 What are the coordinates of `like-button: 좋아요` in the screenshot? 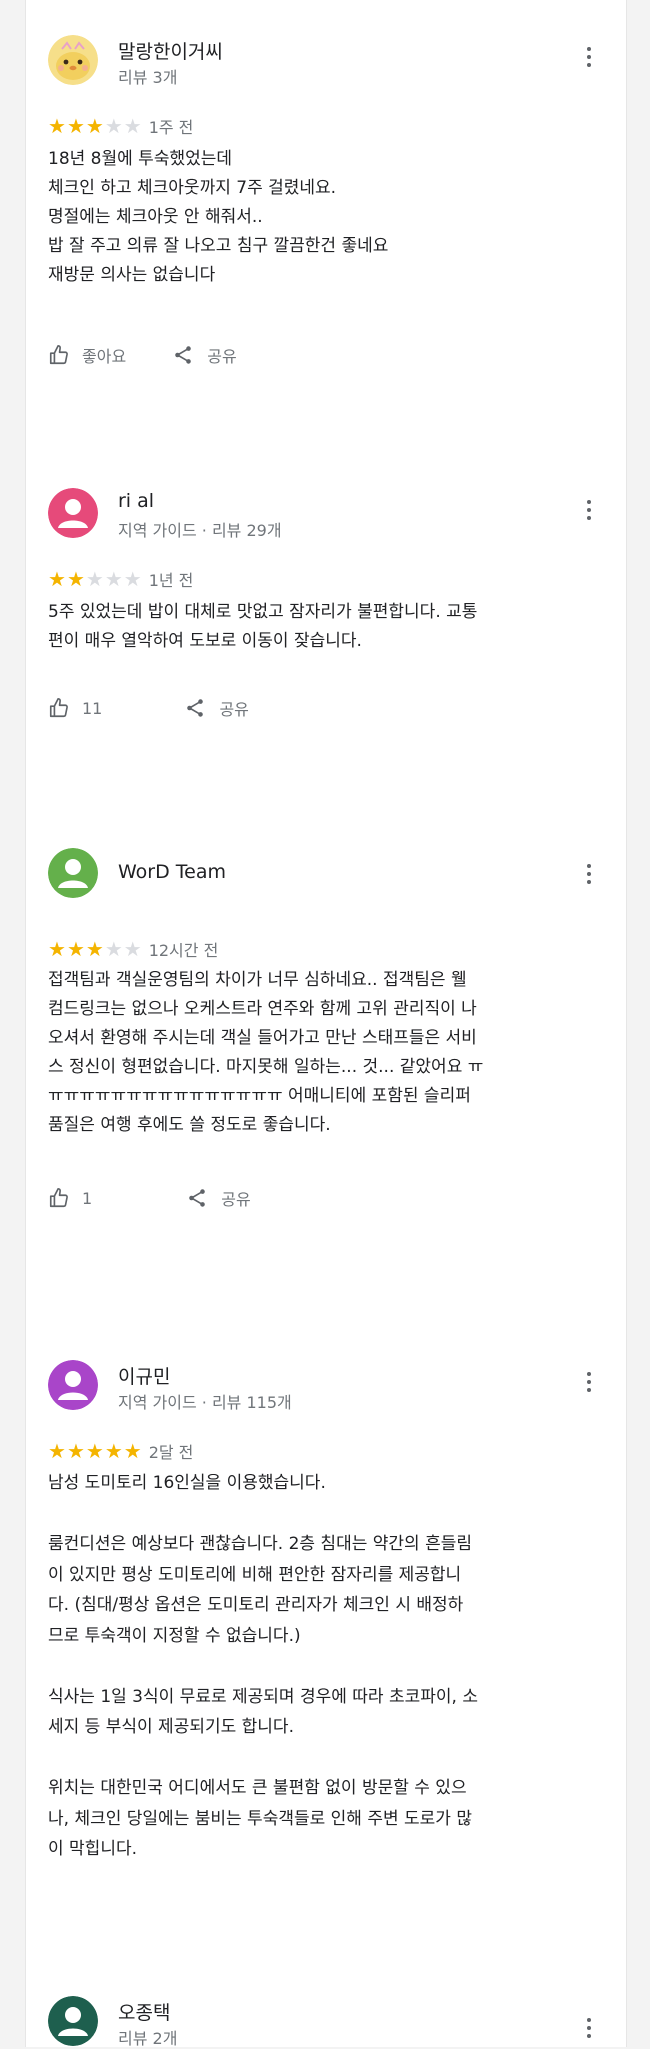 It's located at (87, 355).